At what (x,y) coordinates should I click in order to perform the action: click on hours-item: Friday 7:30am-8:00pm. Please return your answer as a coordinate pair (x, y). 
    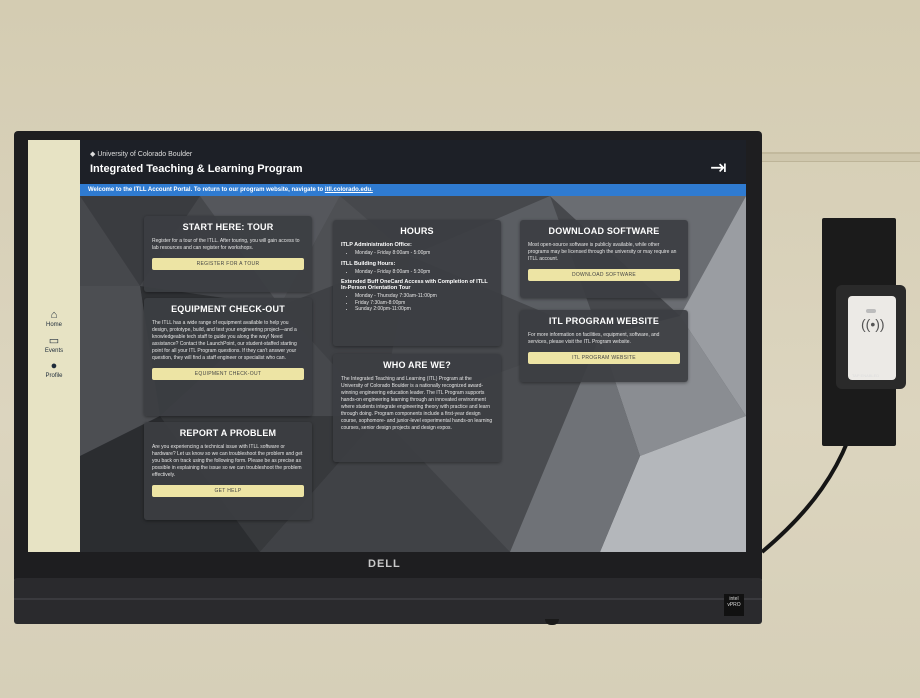
    Looking at the image, I should click on (424, 303).